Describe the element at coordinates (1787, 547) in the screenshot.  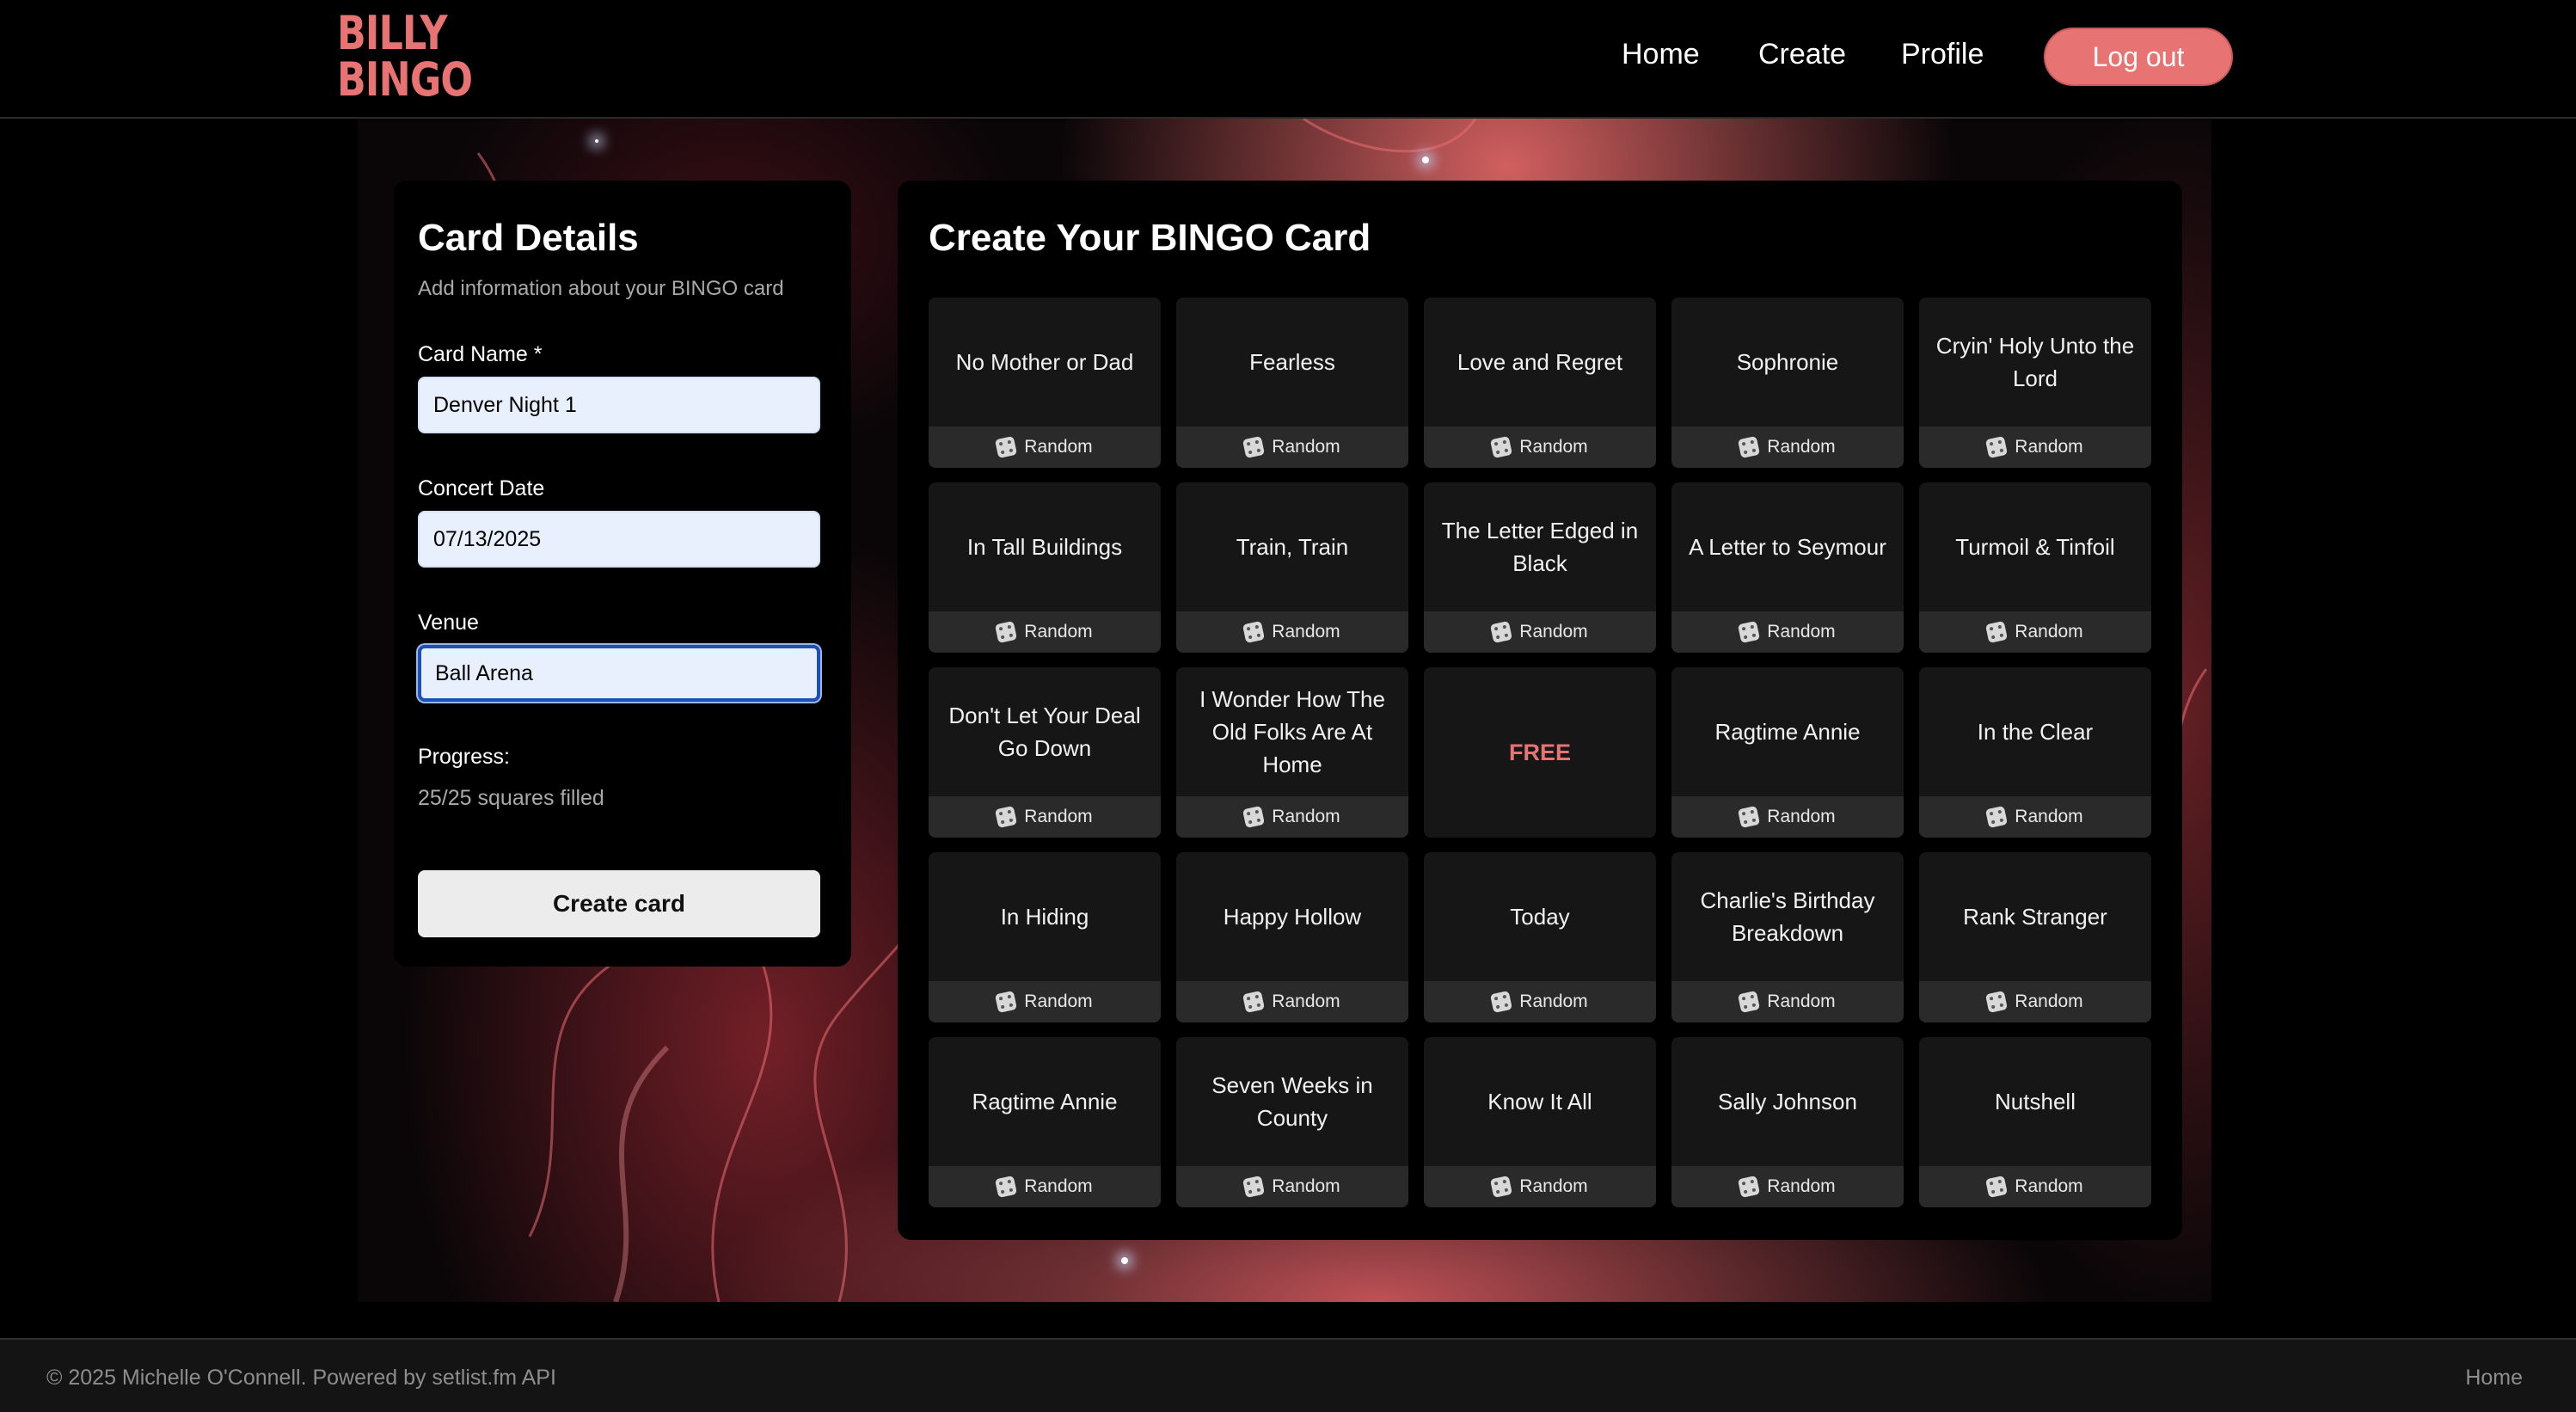
I see `bingo-square-title: A Letter to Seymour` at that location.